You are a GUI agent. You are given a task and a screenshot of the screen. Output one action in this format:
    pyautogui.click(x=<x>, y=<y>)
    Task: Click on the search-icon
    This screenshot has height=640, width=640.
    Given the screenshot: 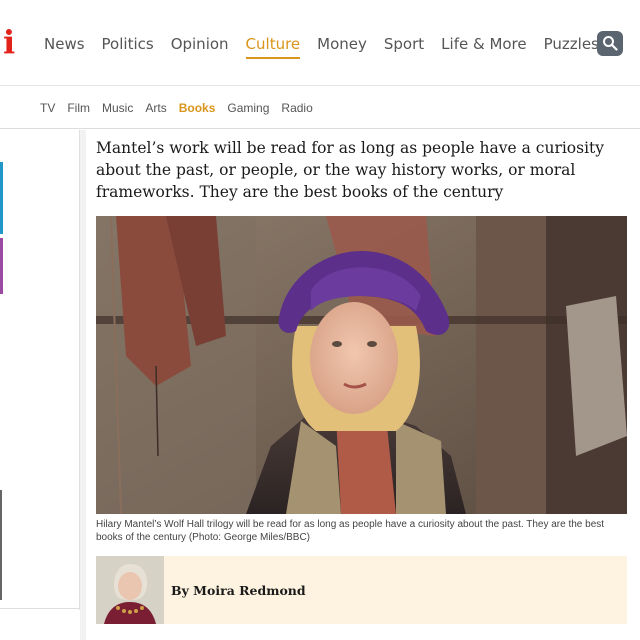 What is the action you would take?
    pyautogui.click(x=610, y=43)
    